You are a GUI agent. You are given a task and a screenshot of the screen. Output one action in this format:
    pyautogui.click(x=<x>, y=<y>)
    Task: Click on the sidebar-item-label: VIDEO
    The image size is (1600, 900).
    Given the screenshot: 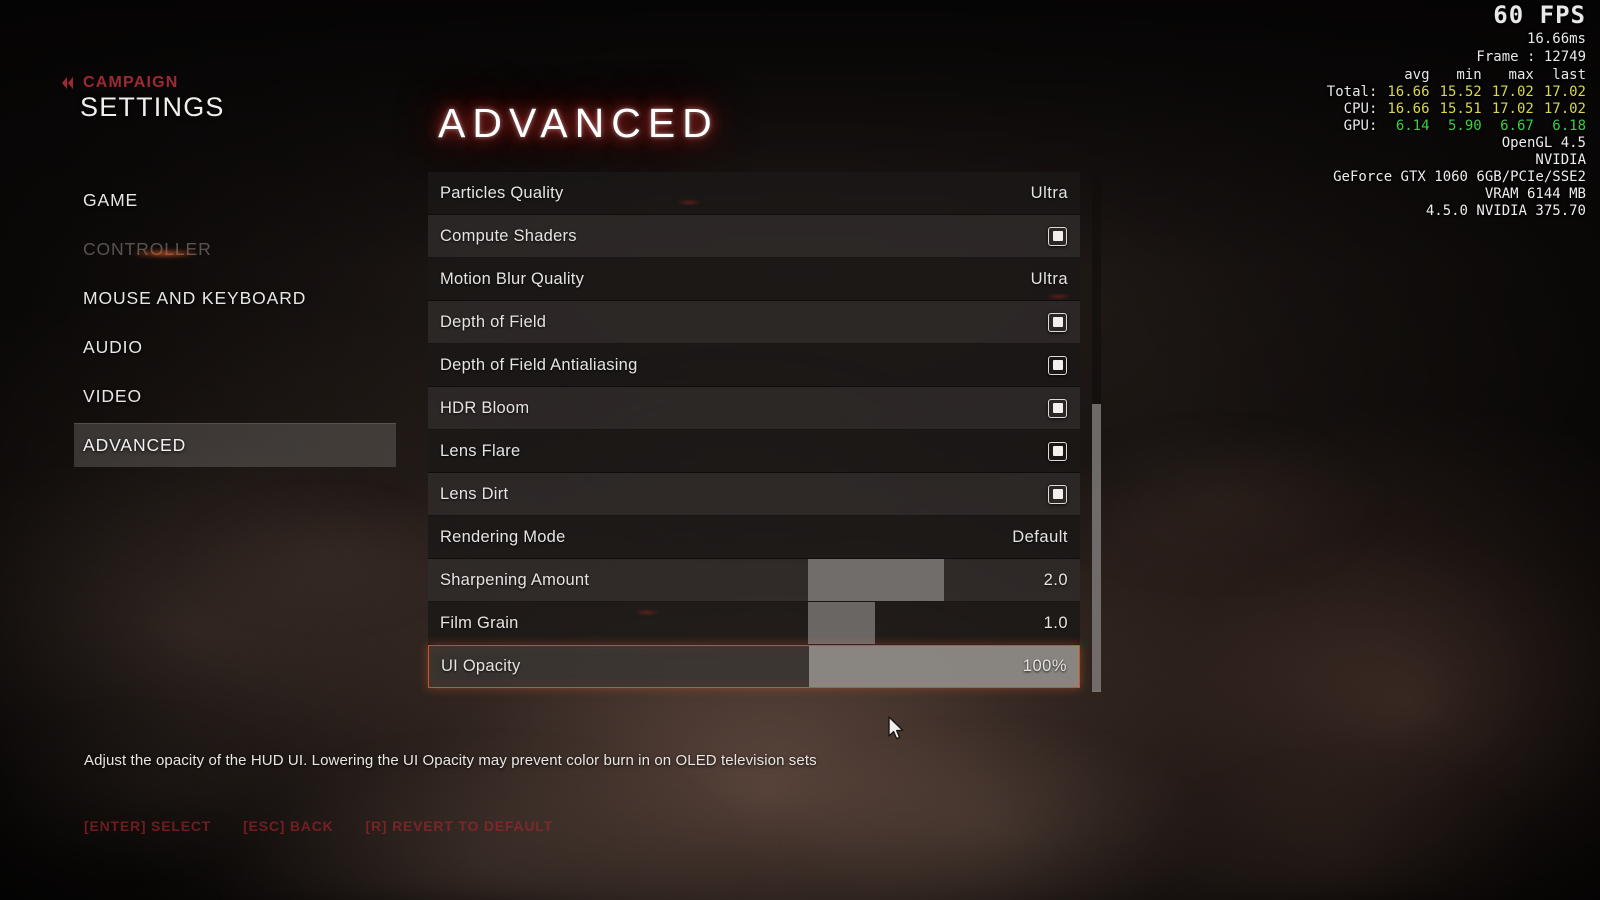 What is the action you would take?
    pyautogui.click(x=112, y=395)
    